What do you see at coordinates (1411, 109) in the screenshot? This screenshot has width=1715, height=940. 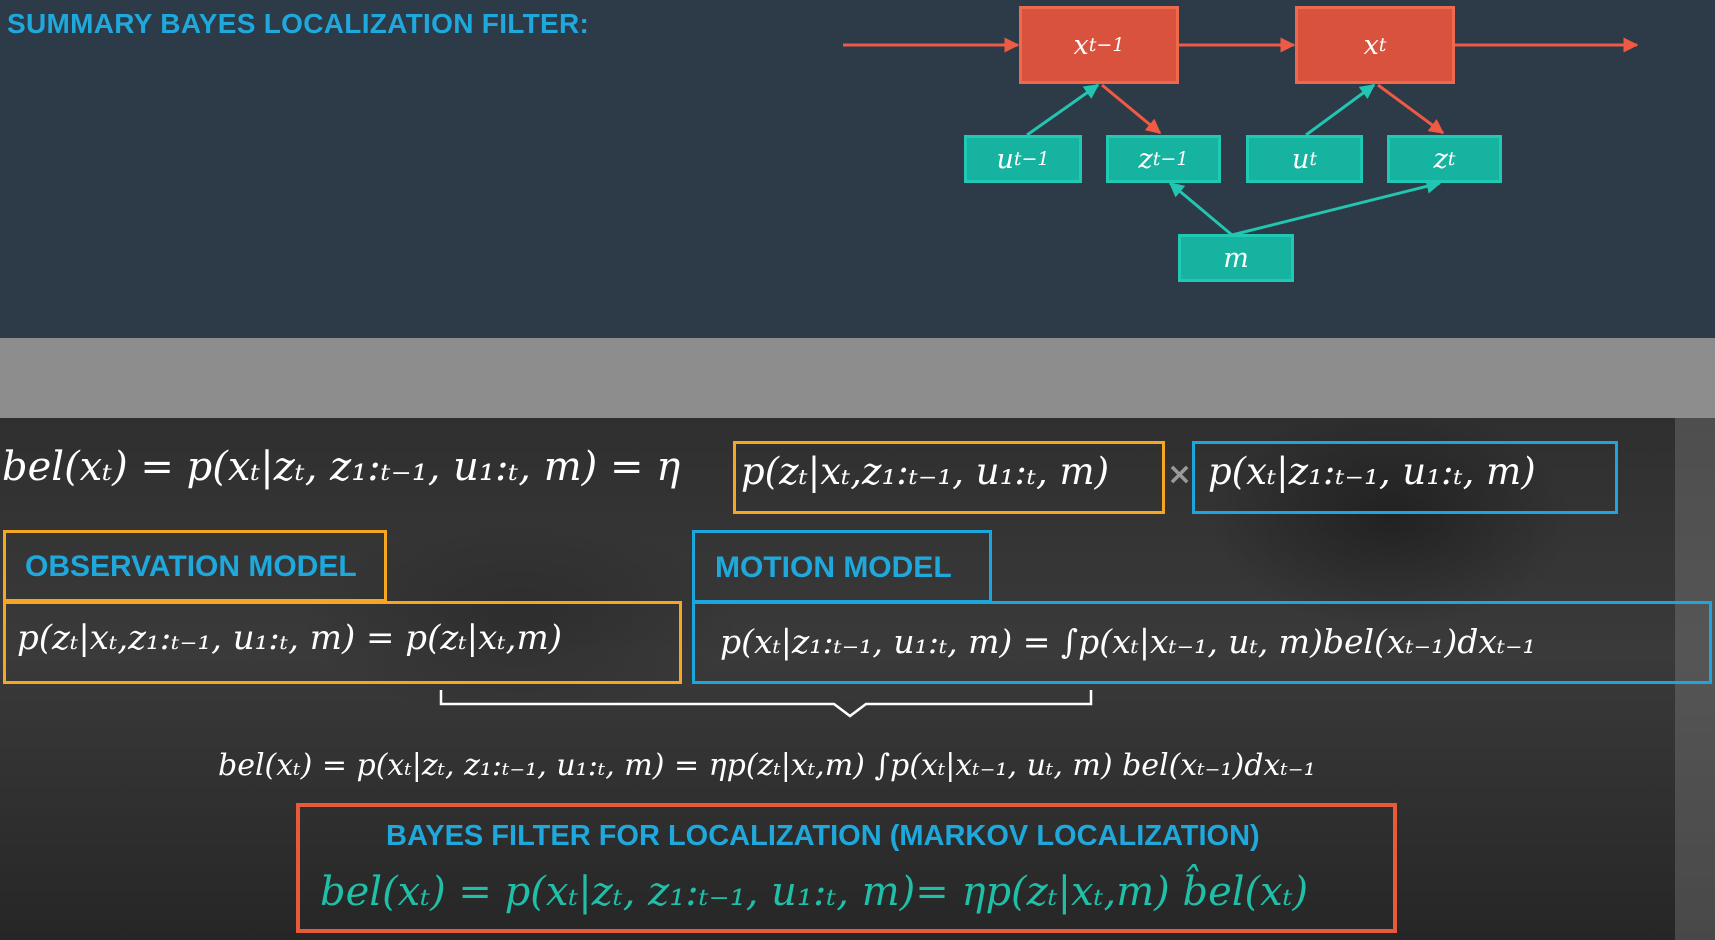 I see `arrow-x-cur-to-z-cur` at bounding box center [1411, 109].